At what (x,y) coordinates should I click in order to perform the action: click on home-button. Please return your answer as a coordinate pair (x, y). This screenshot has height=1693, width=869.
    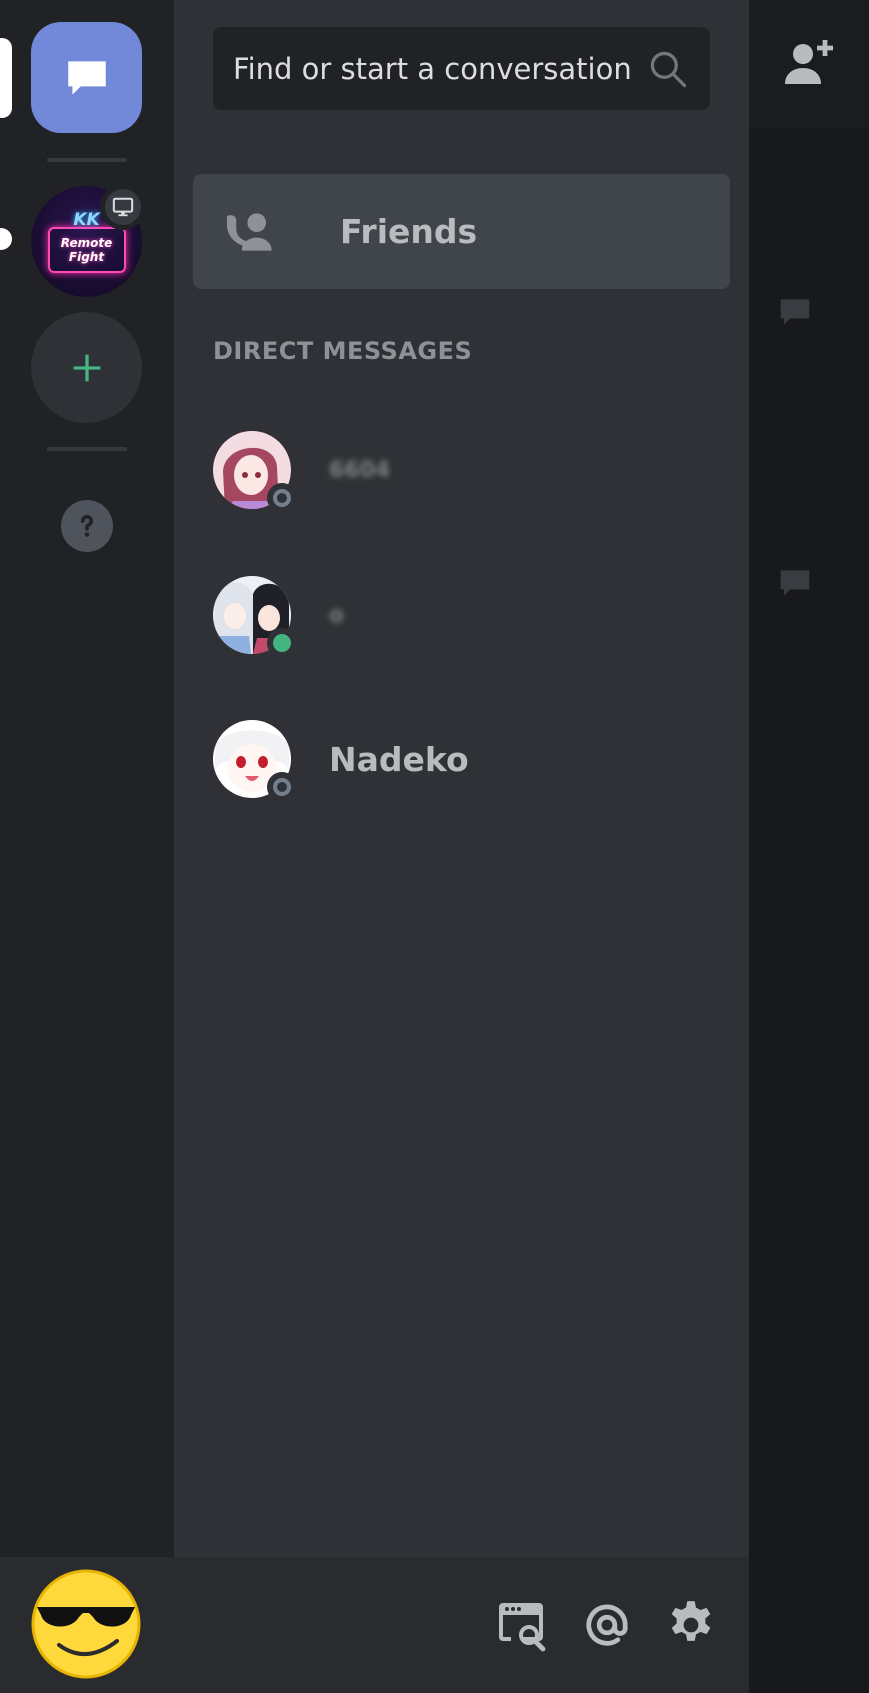
    Looking at the image, I should click on (86, 77).